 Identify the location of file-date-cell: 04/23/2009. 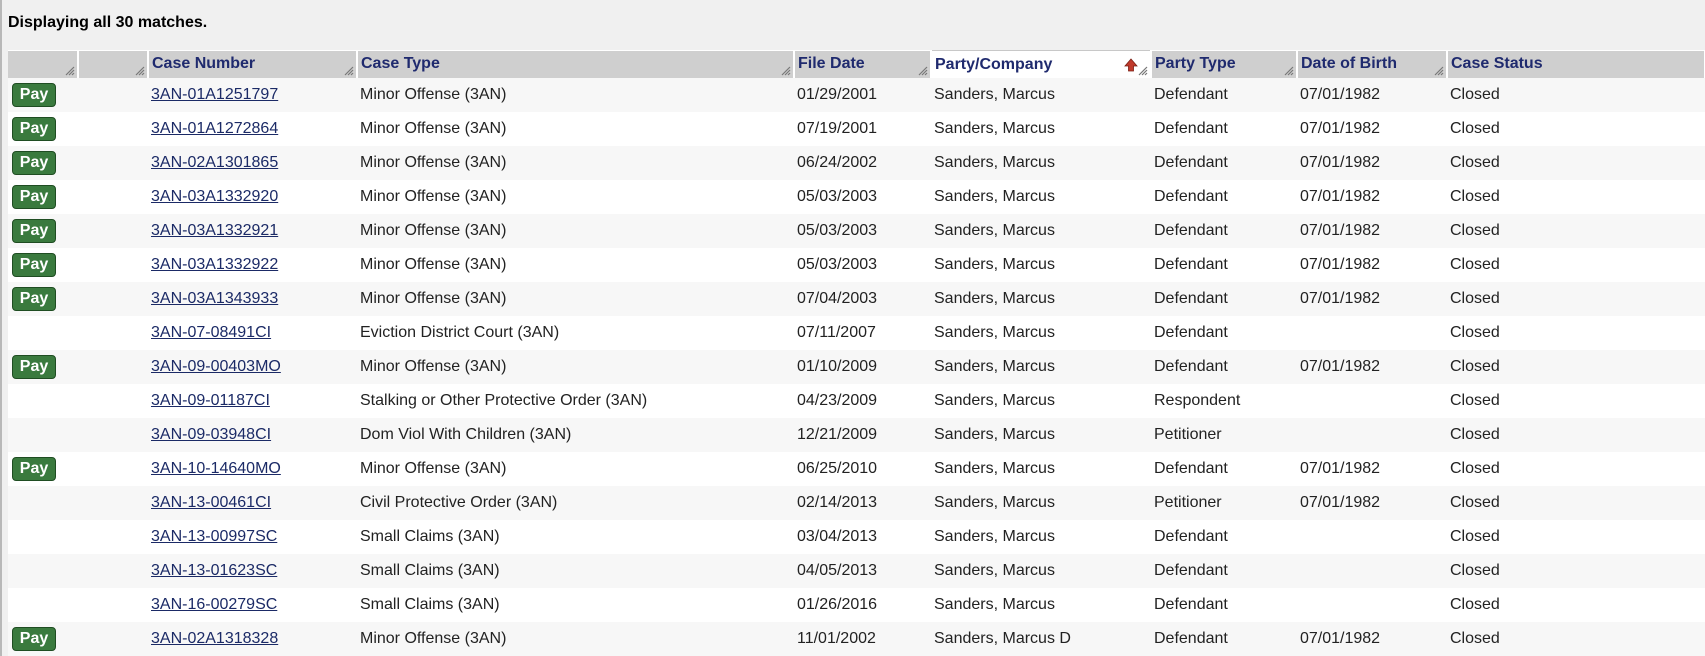
(862, 401).